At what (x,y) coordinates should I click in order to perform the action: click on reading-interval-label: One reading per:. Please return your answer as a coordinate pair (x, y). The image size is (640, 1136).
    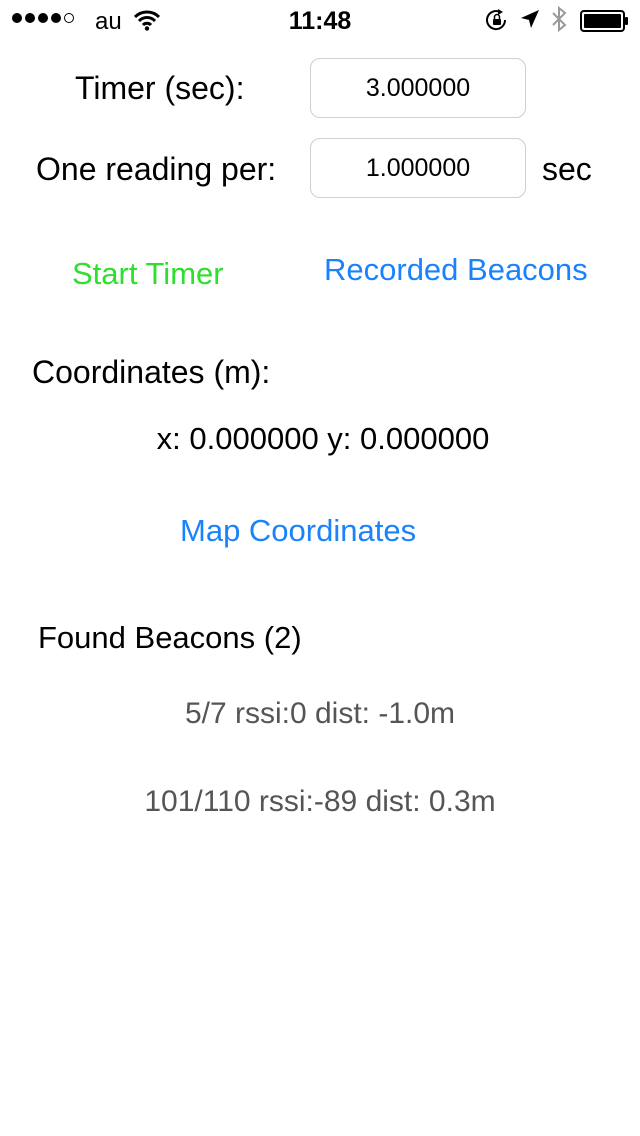
    Looking at the image, I should click on (156, 169).